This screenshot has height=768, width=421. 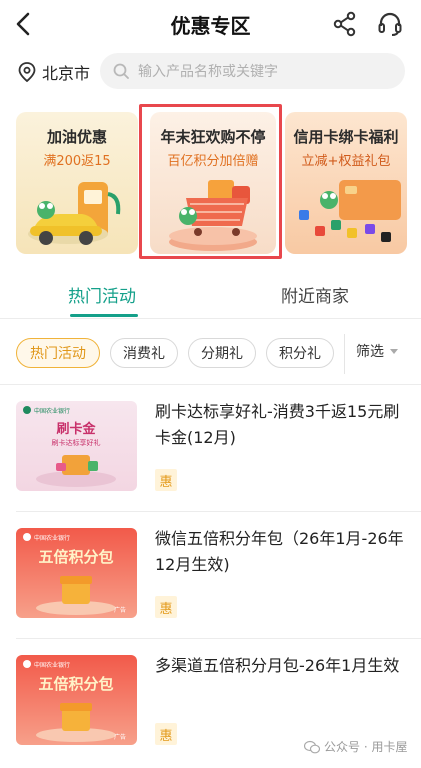 I want to click on thumb-line1: 刷卡金, so click(x=76, y=429).